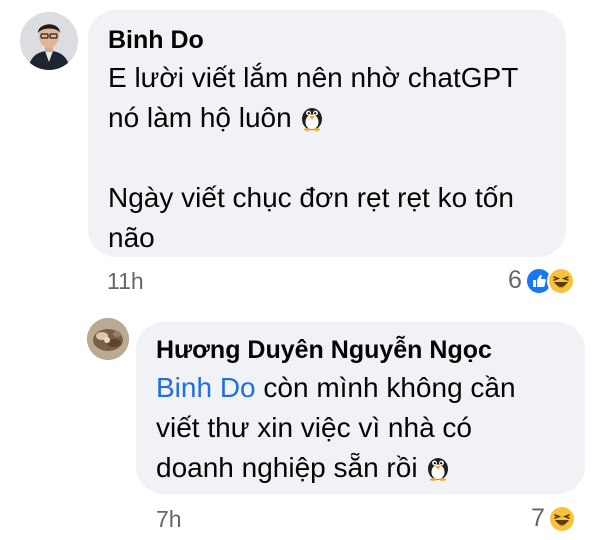 The width and height of the screenshot is (601, 540). I want to click on comment-author: Binh Do, so click(156, 40).